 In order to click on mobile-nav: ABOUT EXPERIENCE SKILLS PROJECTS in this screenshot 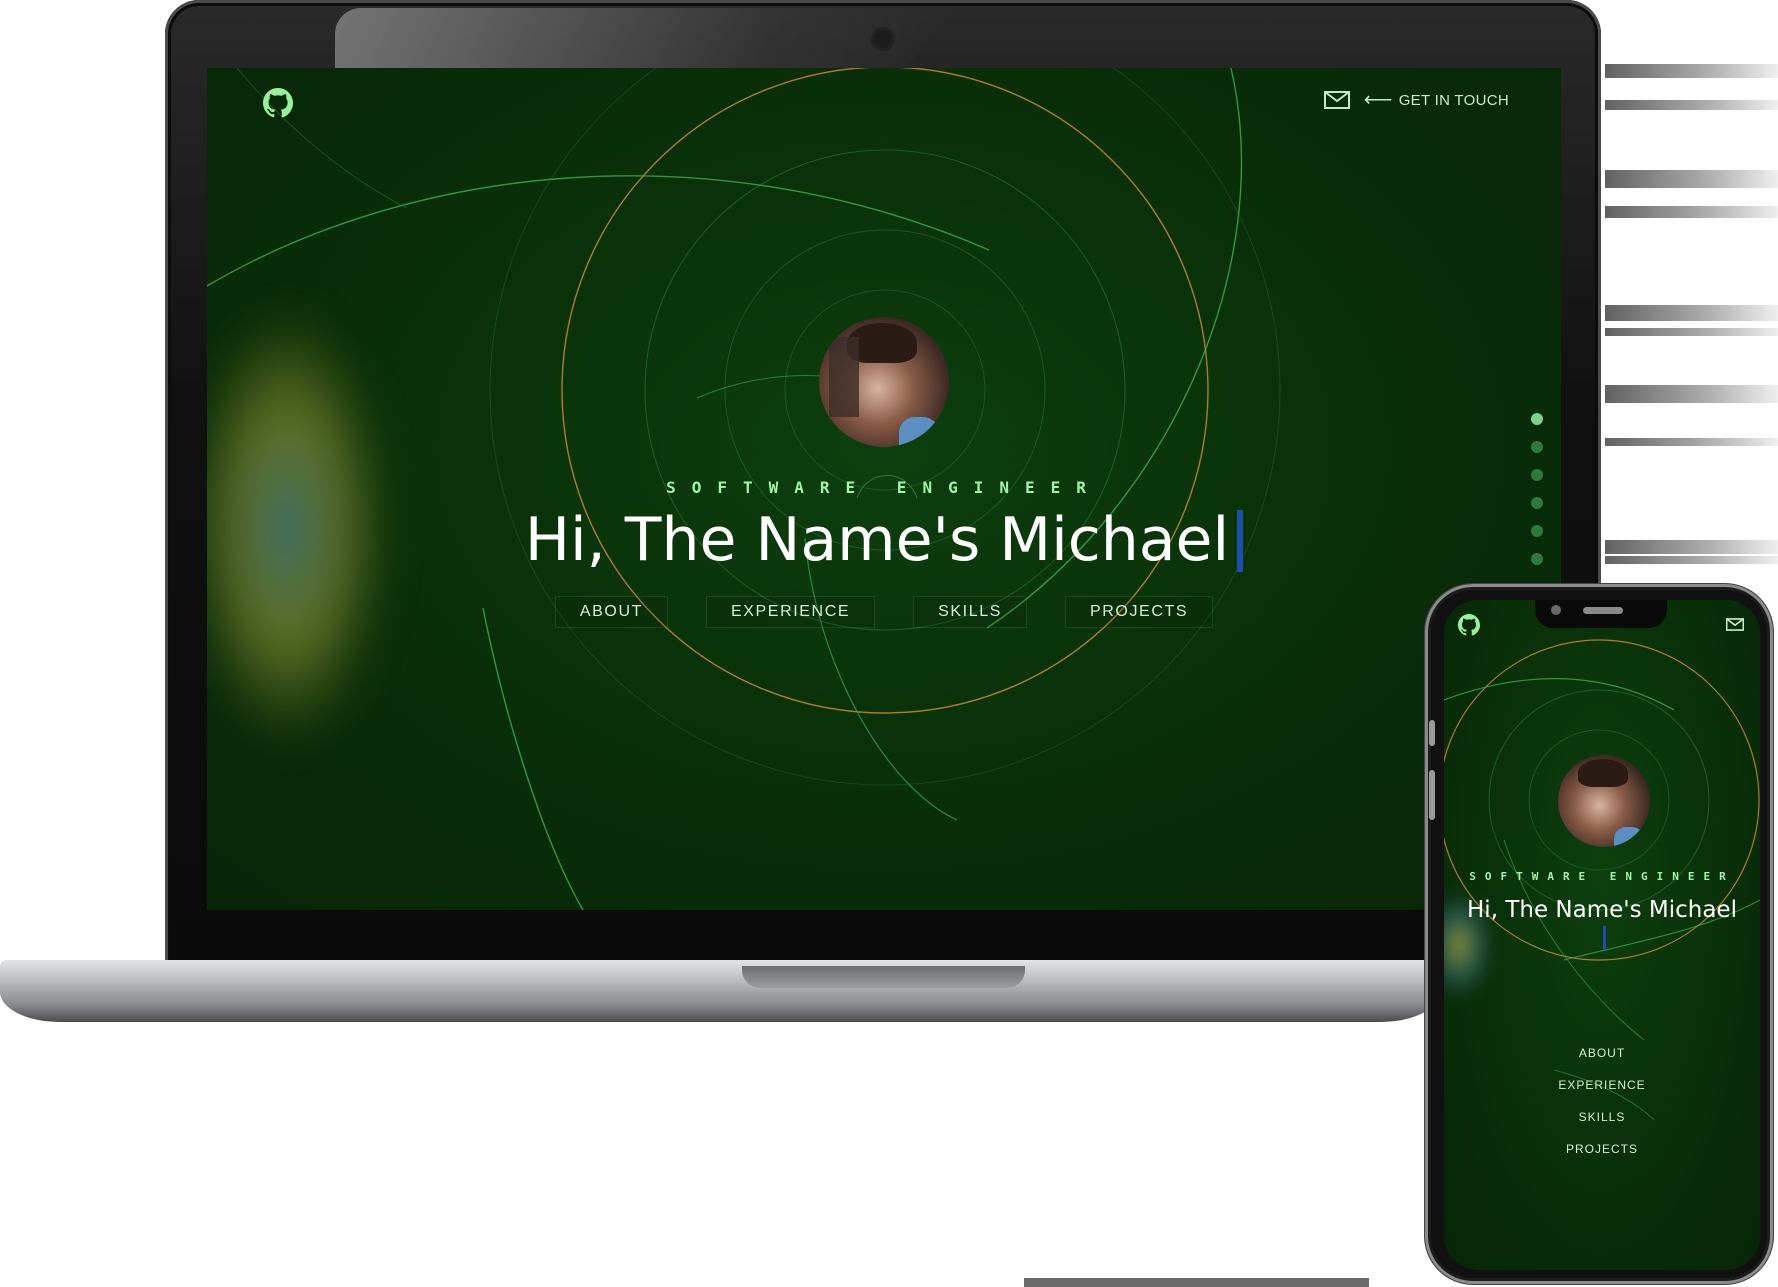, I will do `click(1602, 1101)`.